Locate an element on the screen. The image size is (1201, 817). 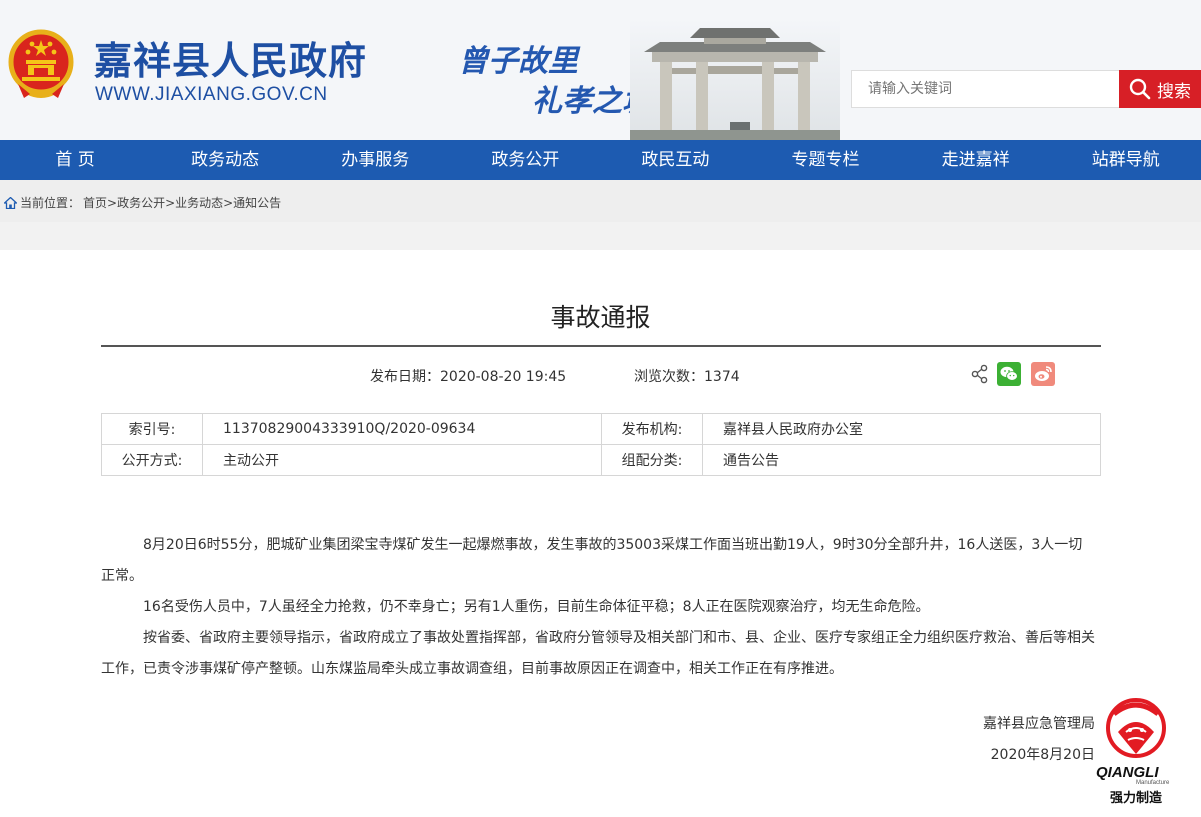
site-url: WWW.JIAXIANG.GOV.CN is located at coordinates (211, 95).